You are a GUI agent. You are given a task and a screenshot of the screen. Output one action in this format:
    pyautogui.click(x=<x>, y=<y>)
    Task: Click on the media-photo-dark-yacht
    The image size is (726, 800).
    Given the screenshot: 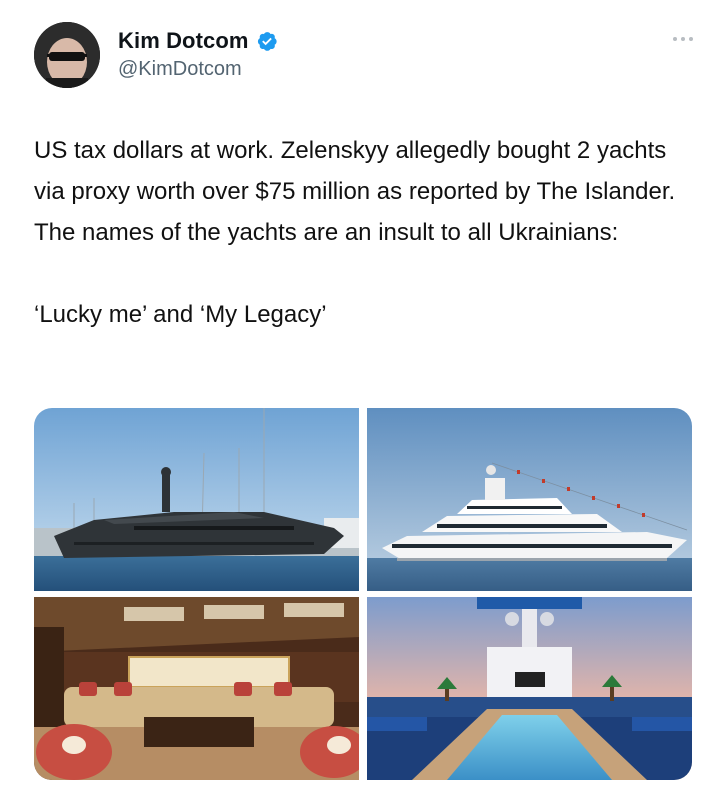 What is the action you would take?
    pyautogui.click(x=196, y=499)
    